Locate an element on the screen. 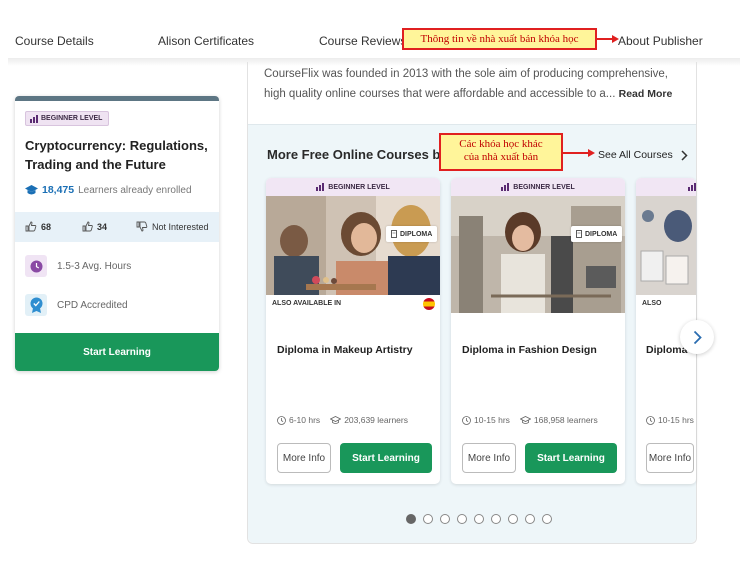  course-image-partial: ALSO AVAILABLE is located at coordinates (666, 254).